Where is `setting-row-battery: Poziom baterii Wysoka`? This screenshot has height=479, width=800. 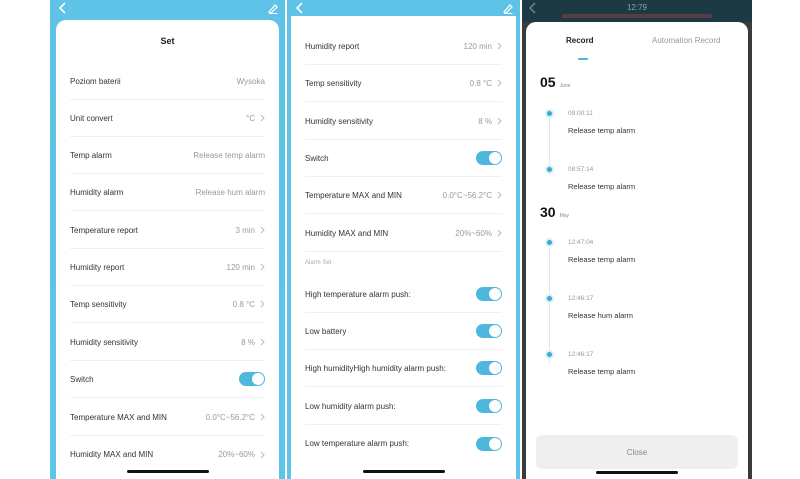
setting-row-battery: Poziom baterii Wysoka is located at coordinates (167, 81).